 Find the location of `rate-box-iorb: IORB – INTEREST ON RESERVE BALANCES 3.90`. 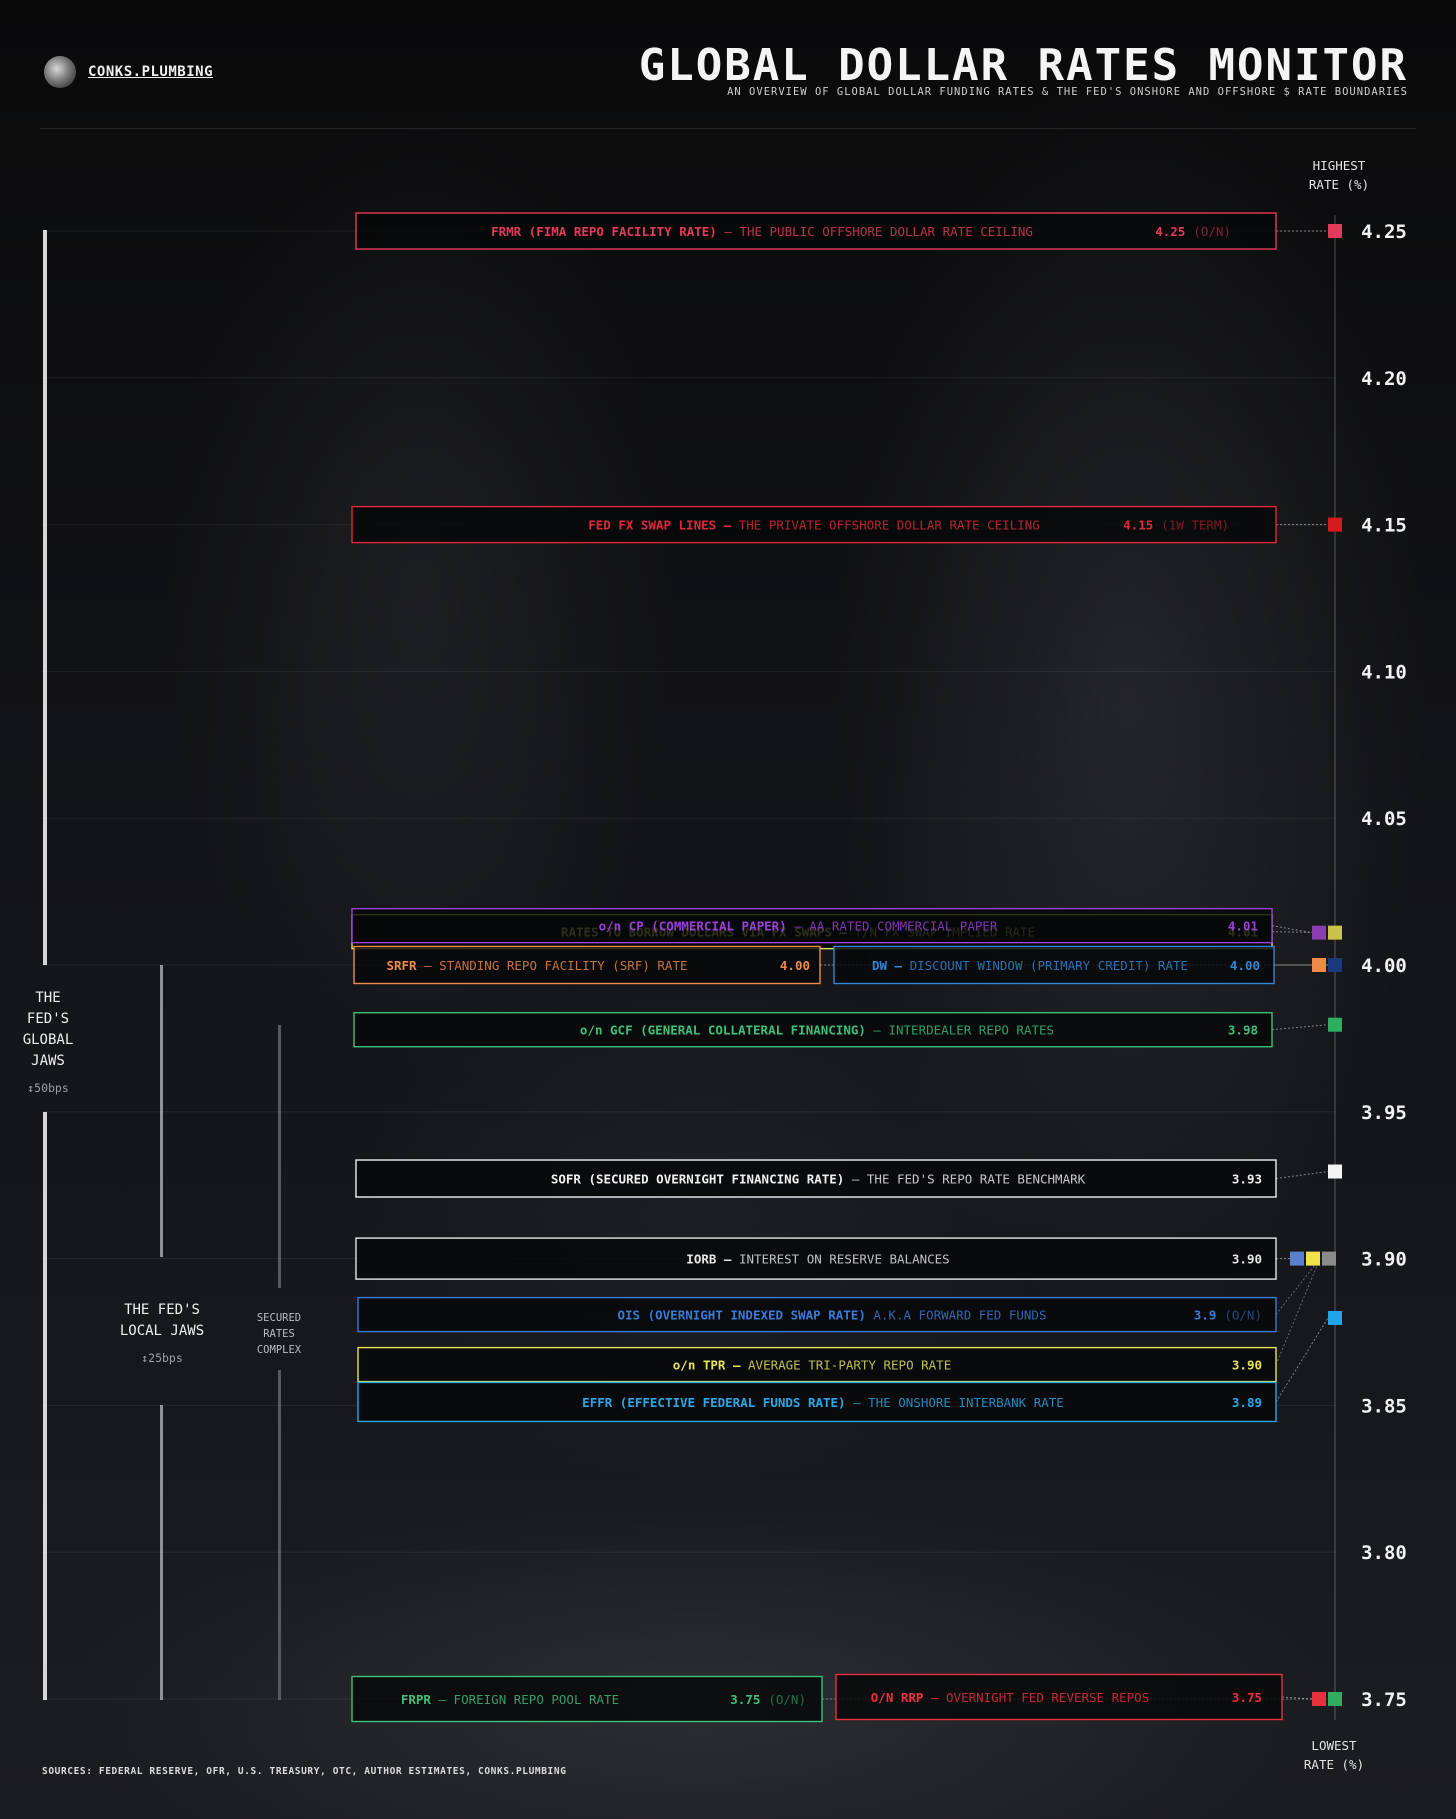

rate-box-iorb: IORB – INTEREST ON RESERVE BALANCES 3.90 is located at coordinates (816, 1258).